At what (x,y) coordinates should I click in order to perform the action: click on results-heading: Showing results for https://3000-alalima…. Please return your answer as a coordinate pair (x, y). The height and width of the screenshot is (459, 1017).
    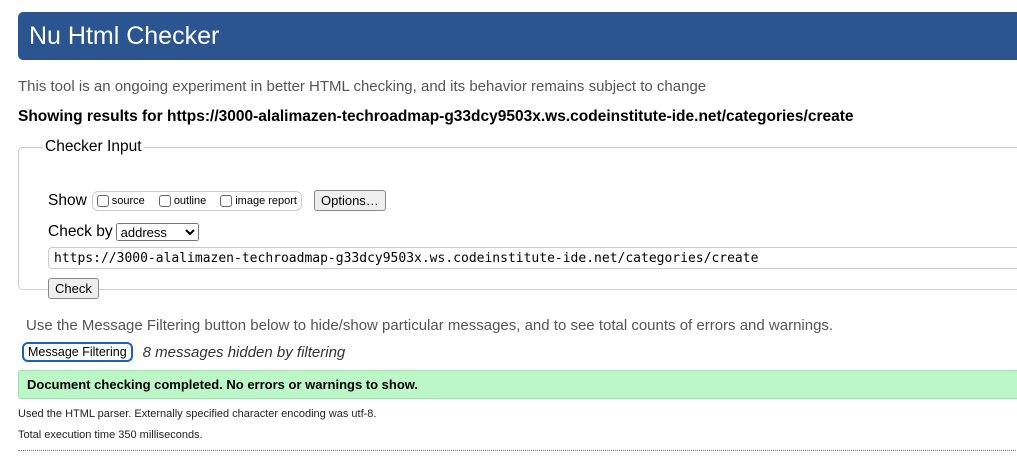
    Looking at the image, I should click on (436, 116).